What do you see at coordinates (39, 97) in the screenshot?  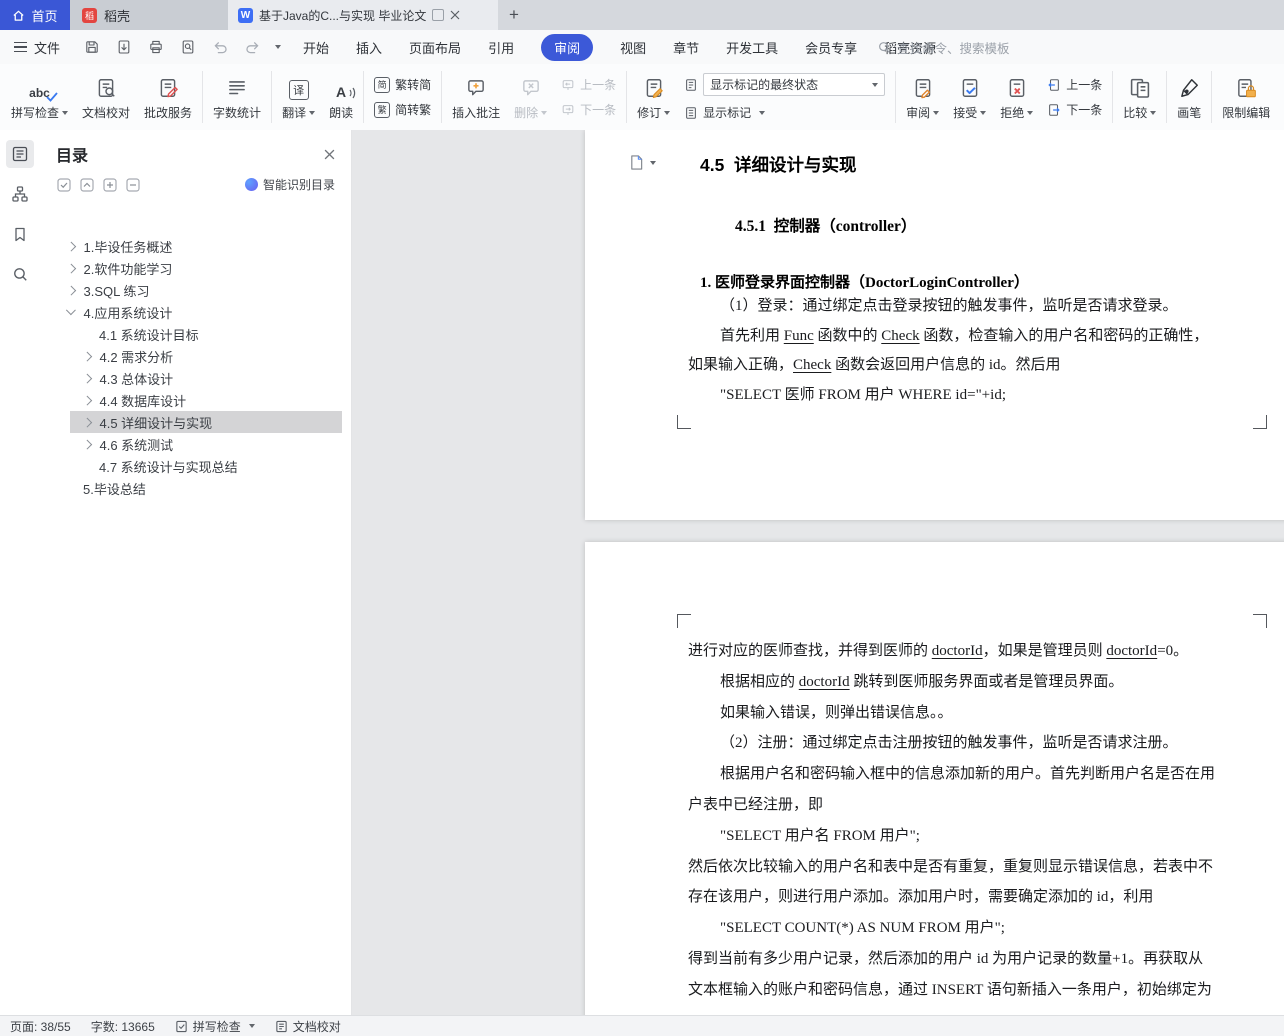 I see `spell-check-button: abc 拼写检查` at bounding box center [39, 97].